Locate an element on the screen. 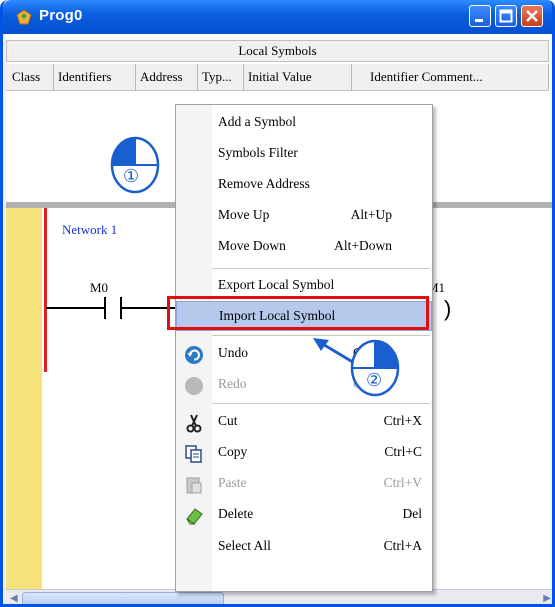  menu-item-add-symbol: Add a Symbol is located at coordinates (304, 123).